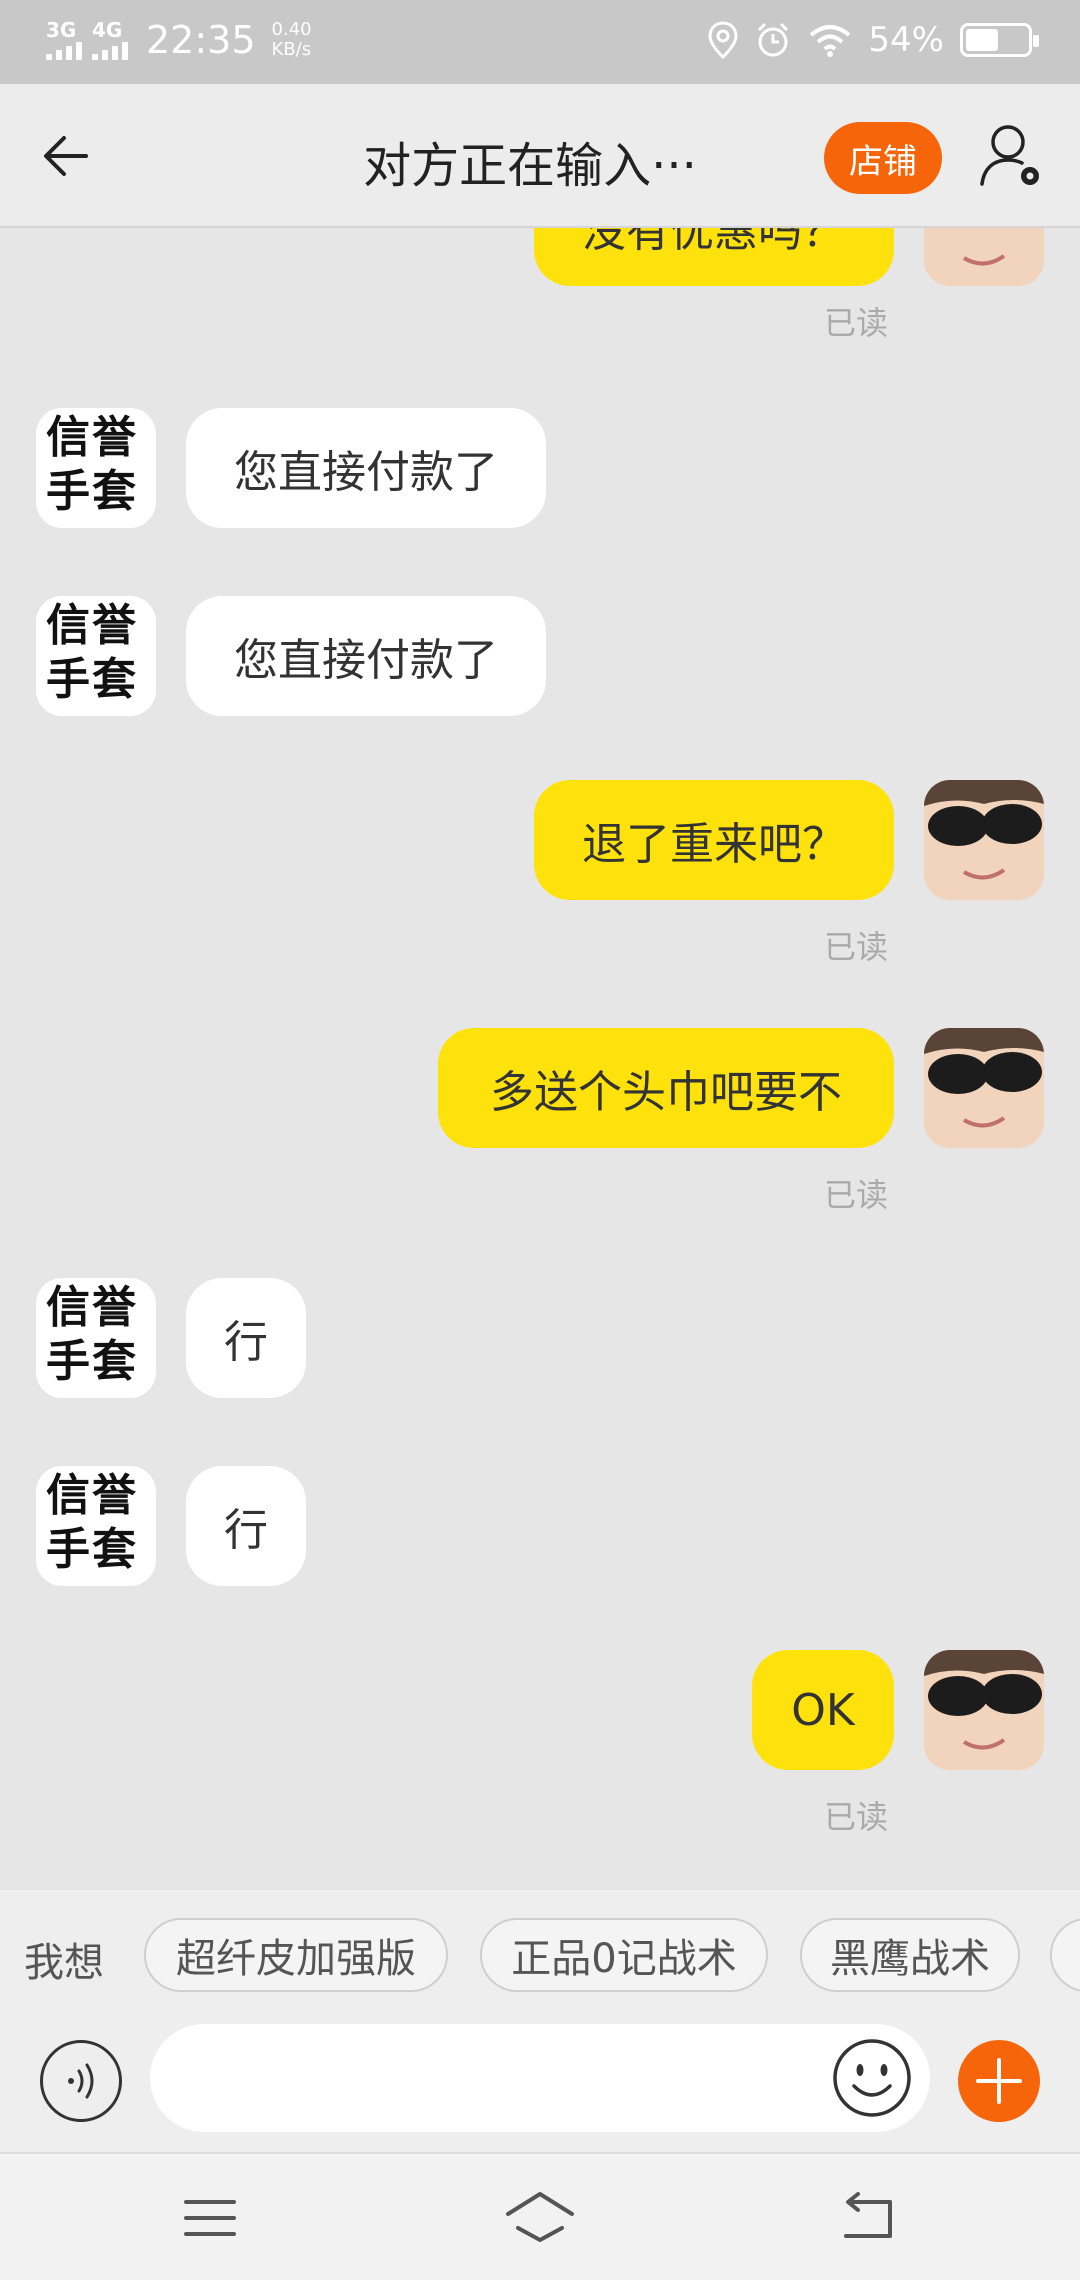 This screenshot has height=2280, width=1080. I want to click on user-settings-icon, so click(1012, 156).